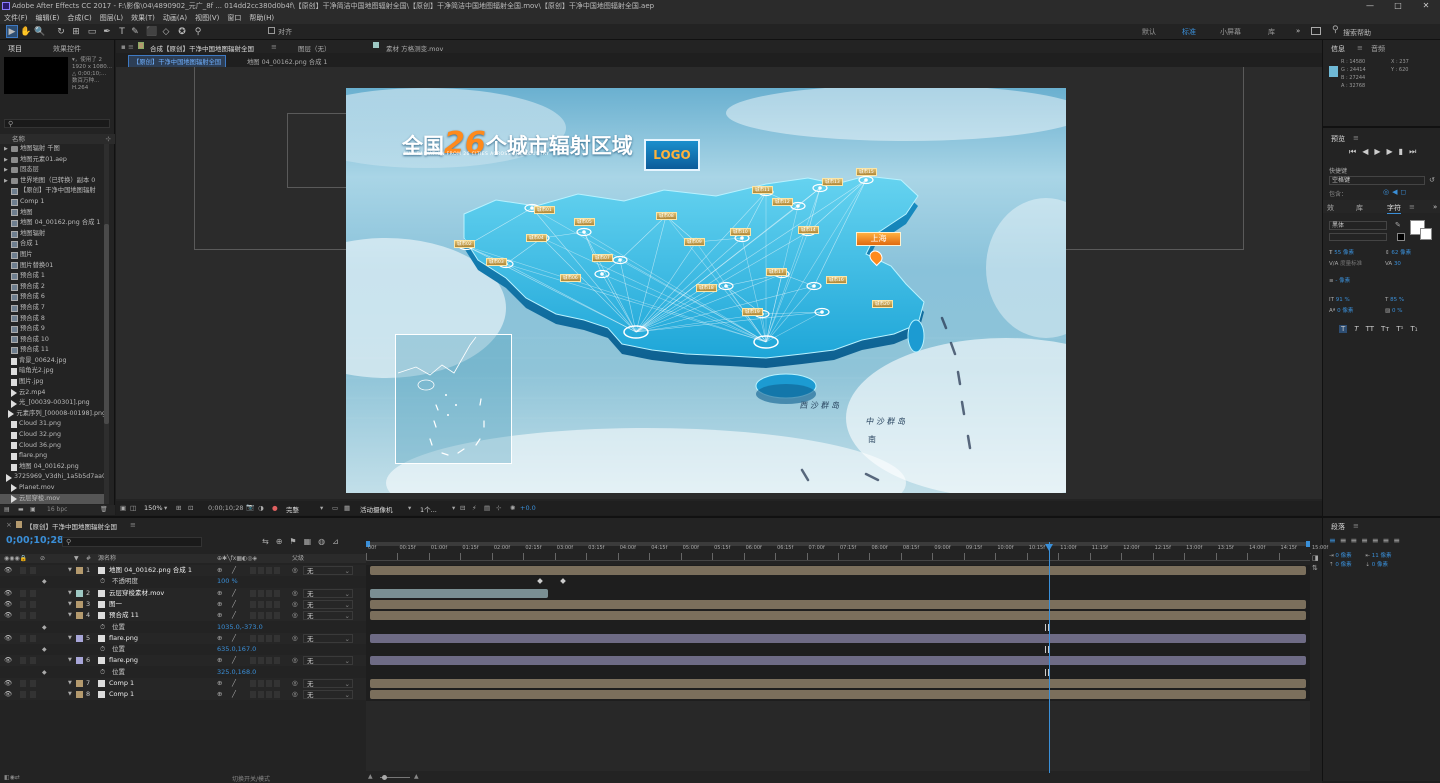 The image size is (1440, 783). What do you see at coordinates (182, 32) in the screenshot?
I see `eraser-tool-icon: ✪` at bounding box center [182, 32].